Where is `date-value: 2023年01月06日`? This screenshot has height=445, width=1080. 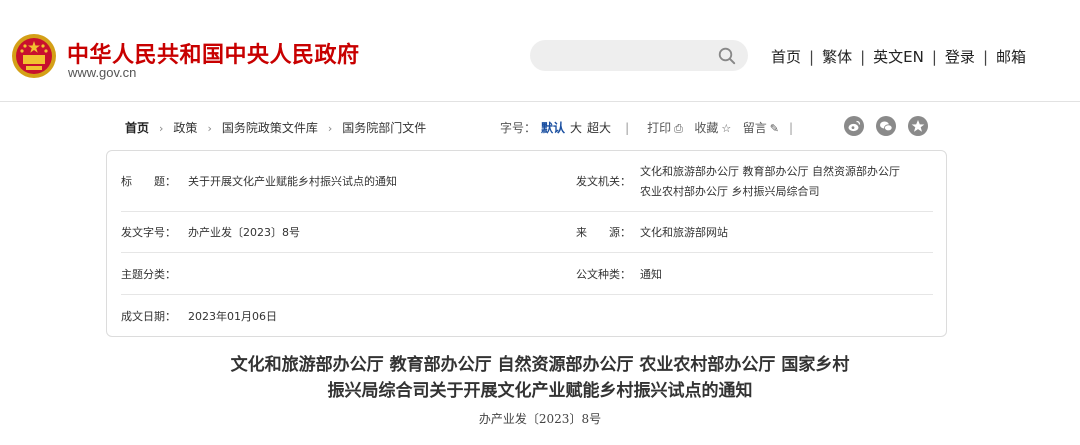
date-value: 2023年01月06日 is located at coordinates (232, 316).